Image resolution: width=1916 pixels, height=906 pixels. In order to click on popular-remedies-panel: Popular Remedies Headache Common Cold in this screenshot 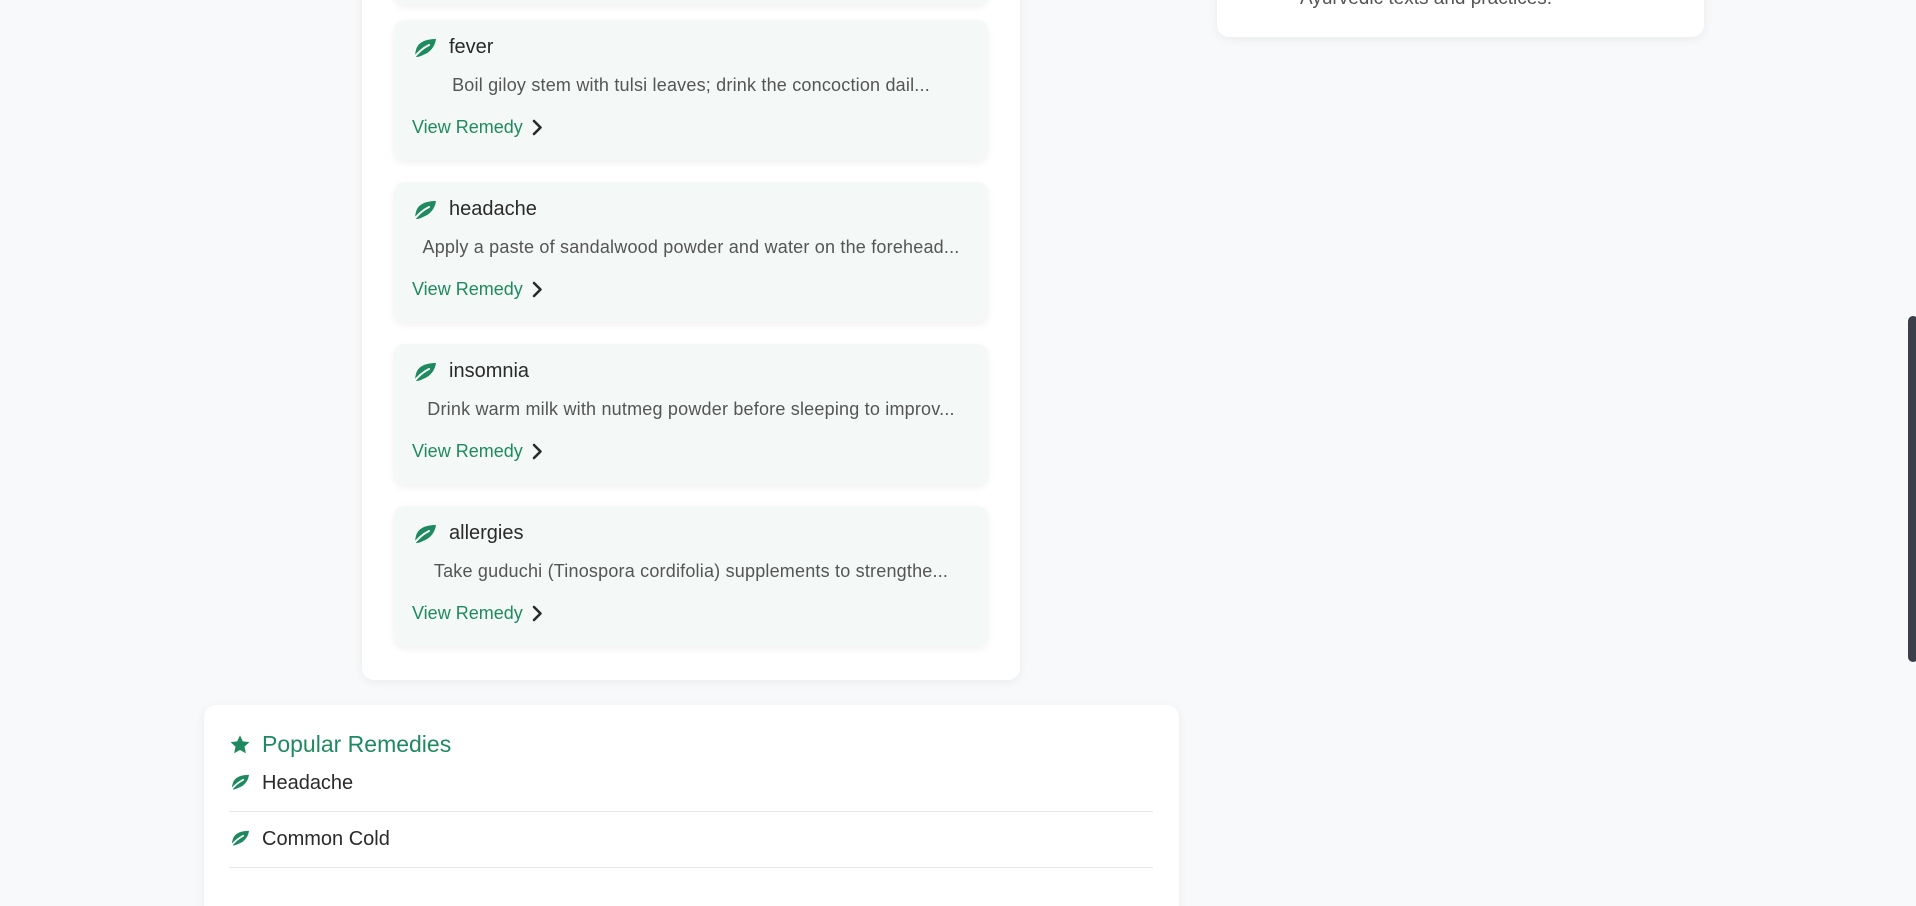, I will do `click(691, 805)`.